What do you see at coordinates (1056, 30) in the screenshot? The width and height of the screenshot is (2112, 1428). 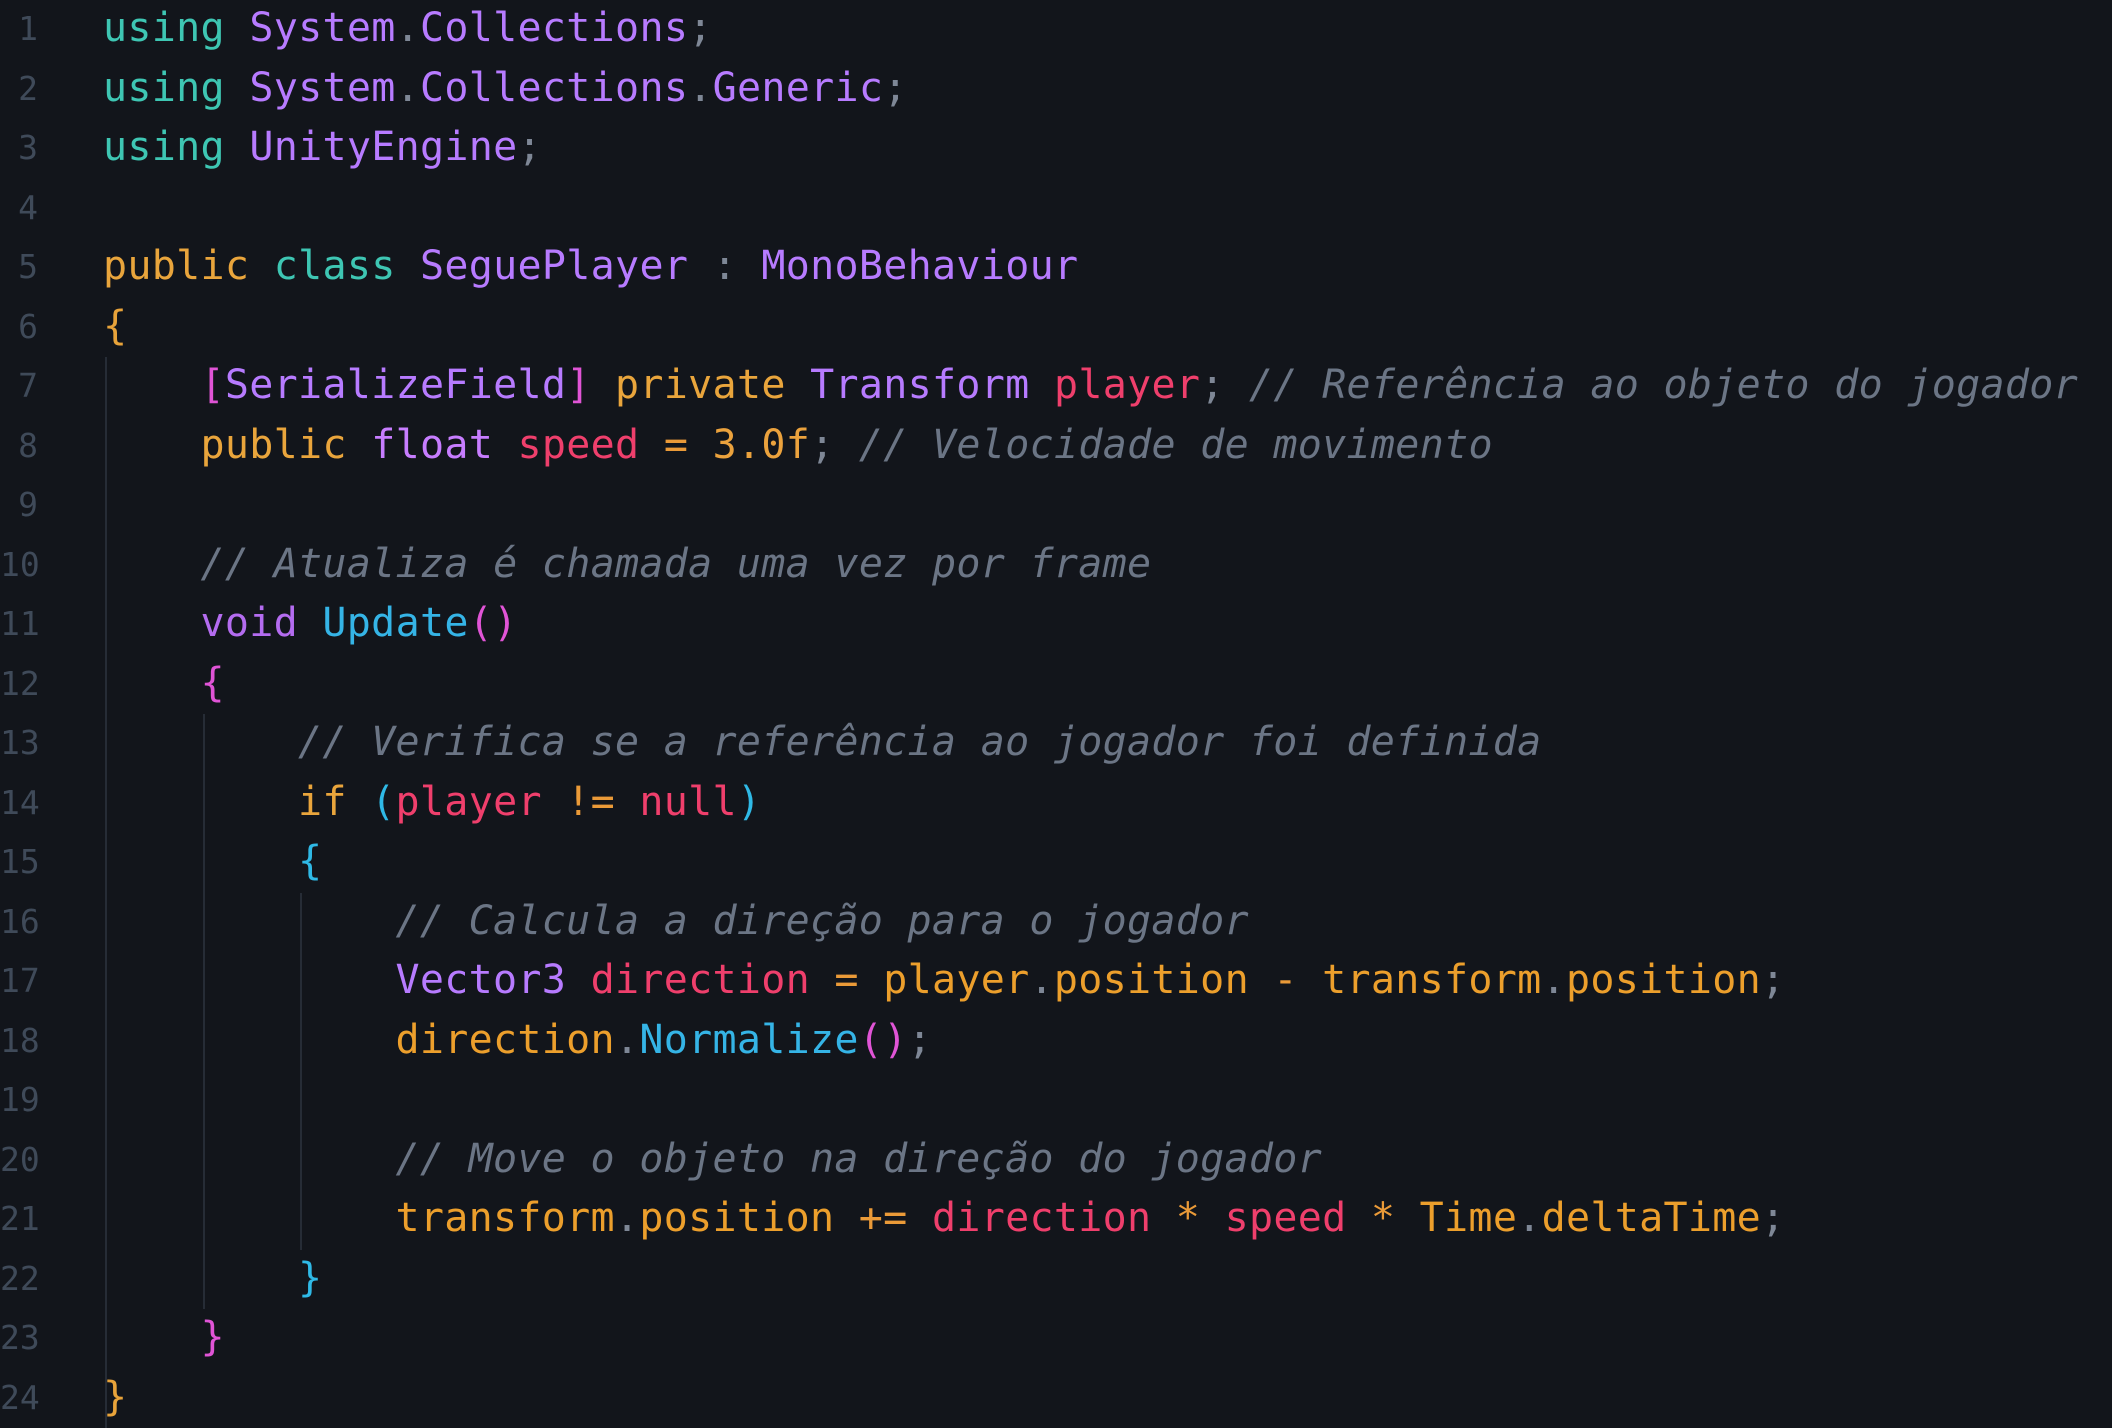 I see `code-line: 1 using System.Collections;` at bounding box center [1056, 30].